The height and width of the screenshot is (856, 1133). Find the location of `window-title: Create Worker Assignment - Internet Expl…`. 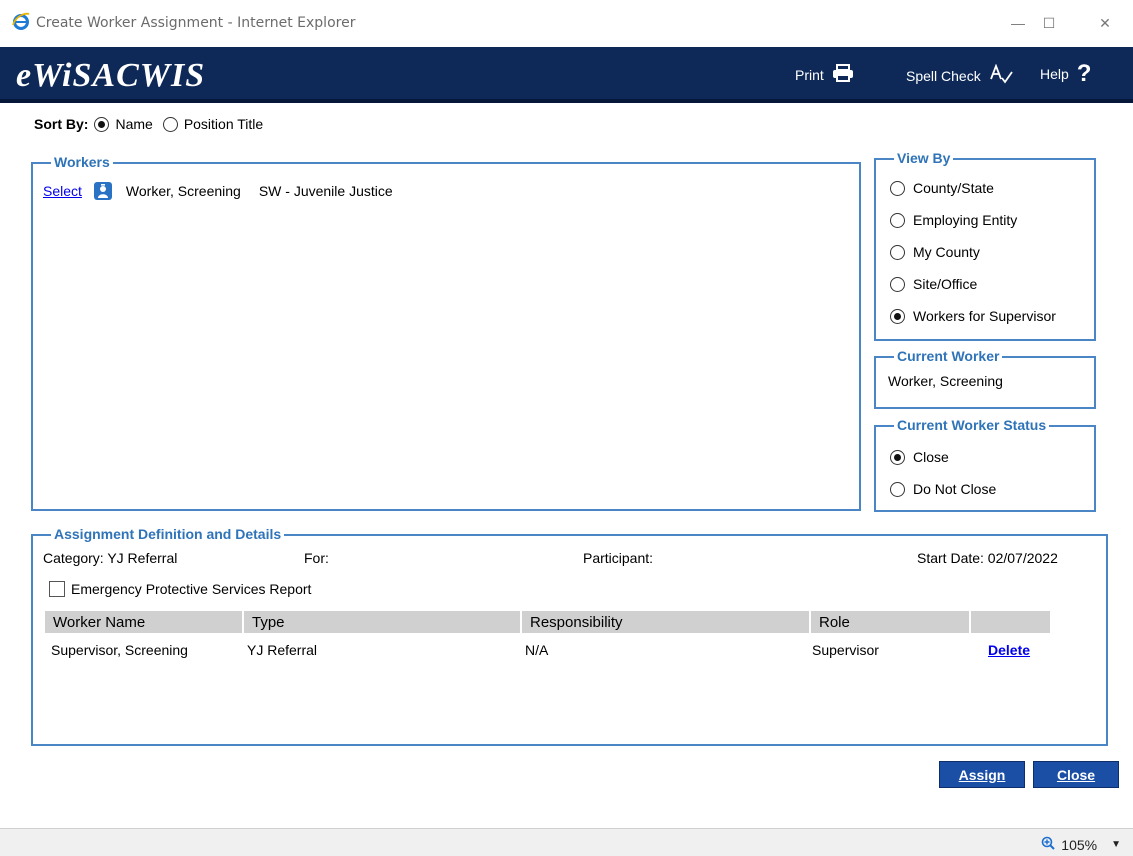

window-title: Create Worker Assignment - Internet Expl… is located at coordinates (196, 23).